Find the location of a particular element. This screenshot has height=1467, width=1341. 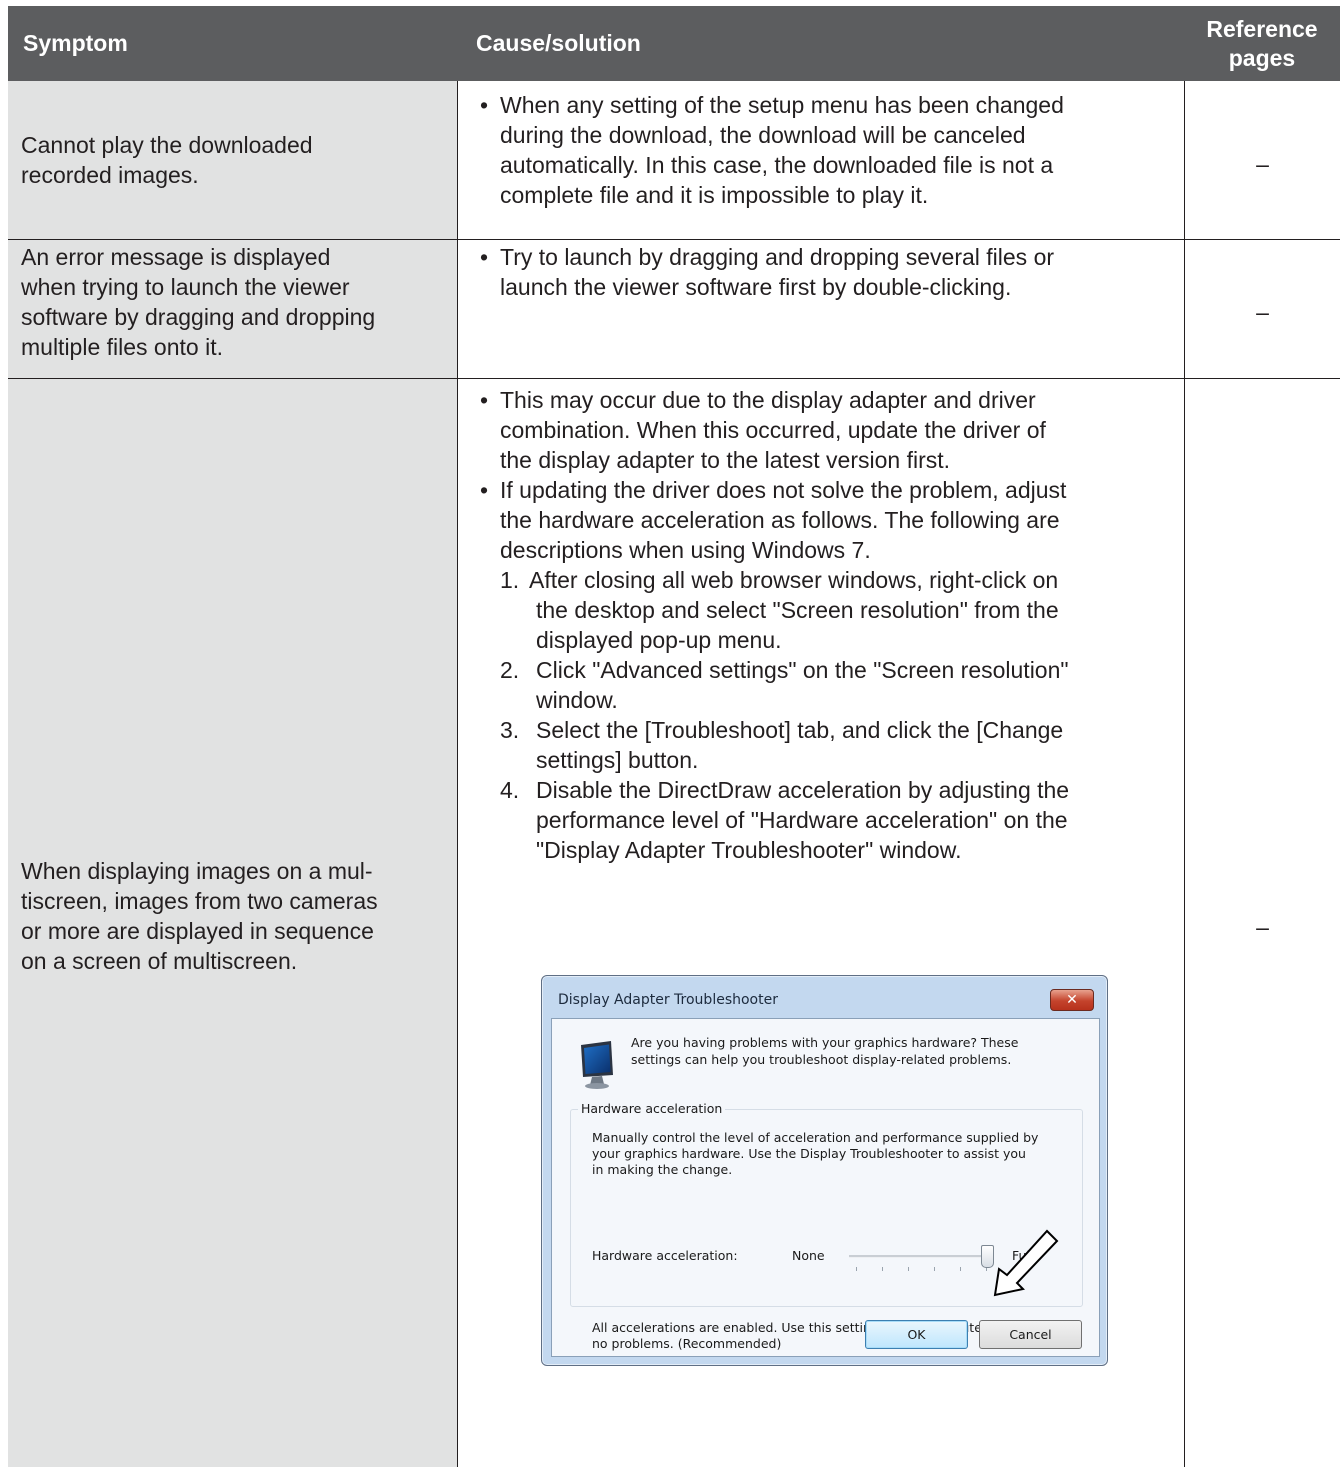

pointer-arrow-icon is located at coordinates (1026, 1263).